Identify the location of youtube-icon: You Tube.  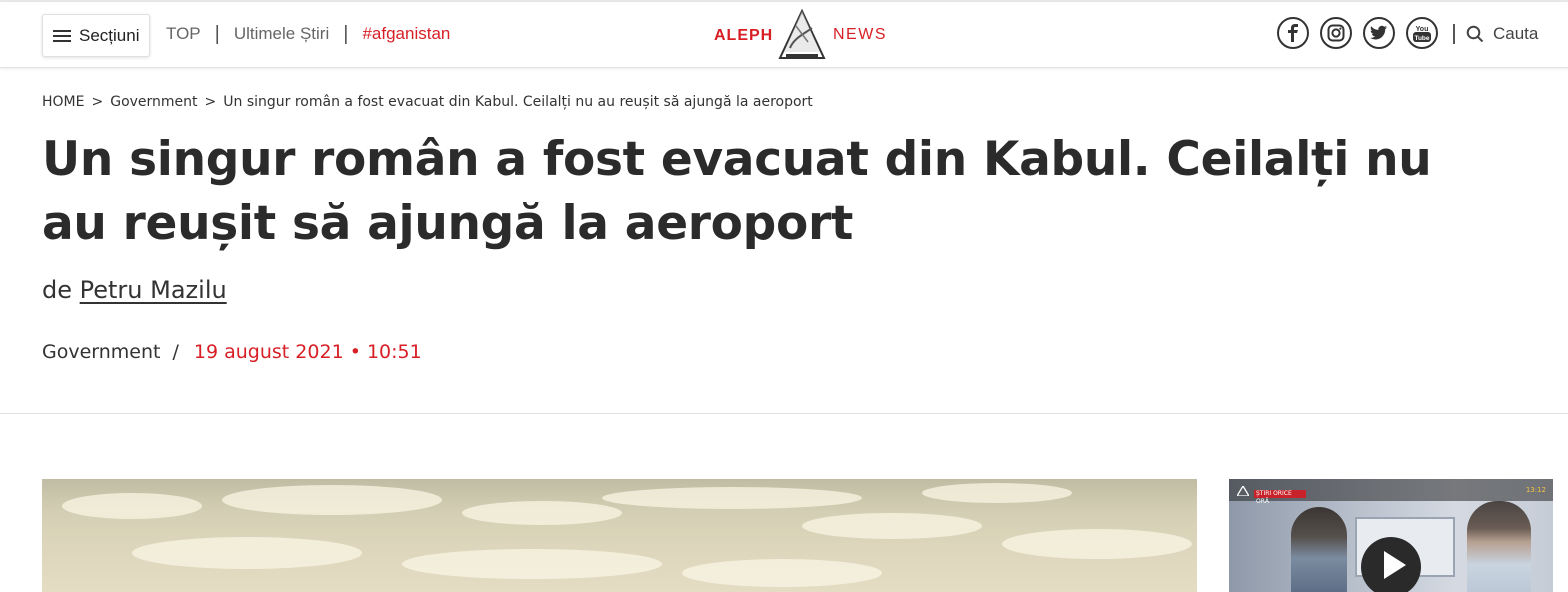
(1422, 33).